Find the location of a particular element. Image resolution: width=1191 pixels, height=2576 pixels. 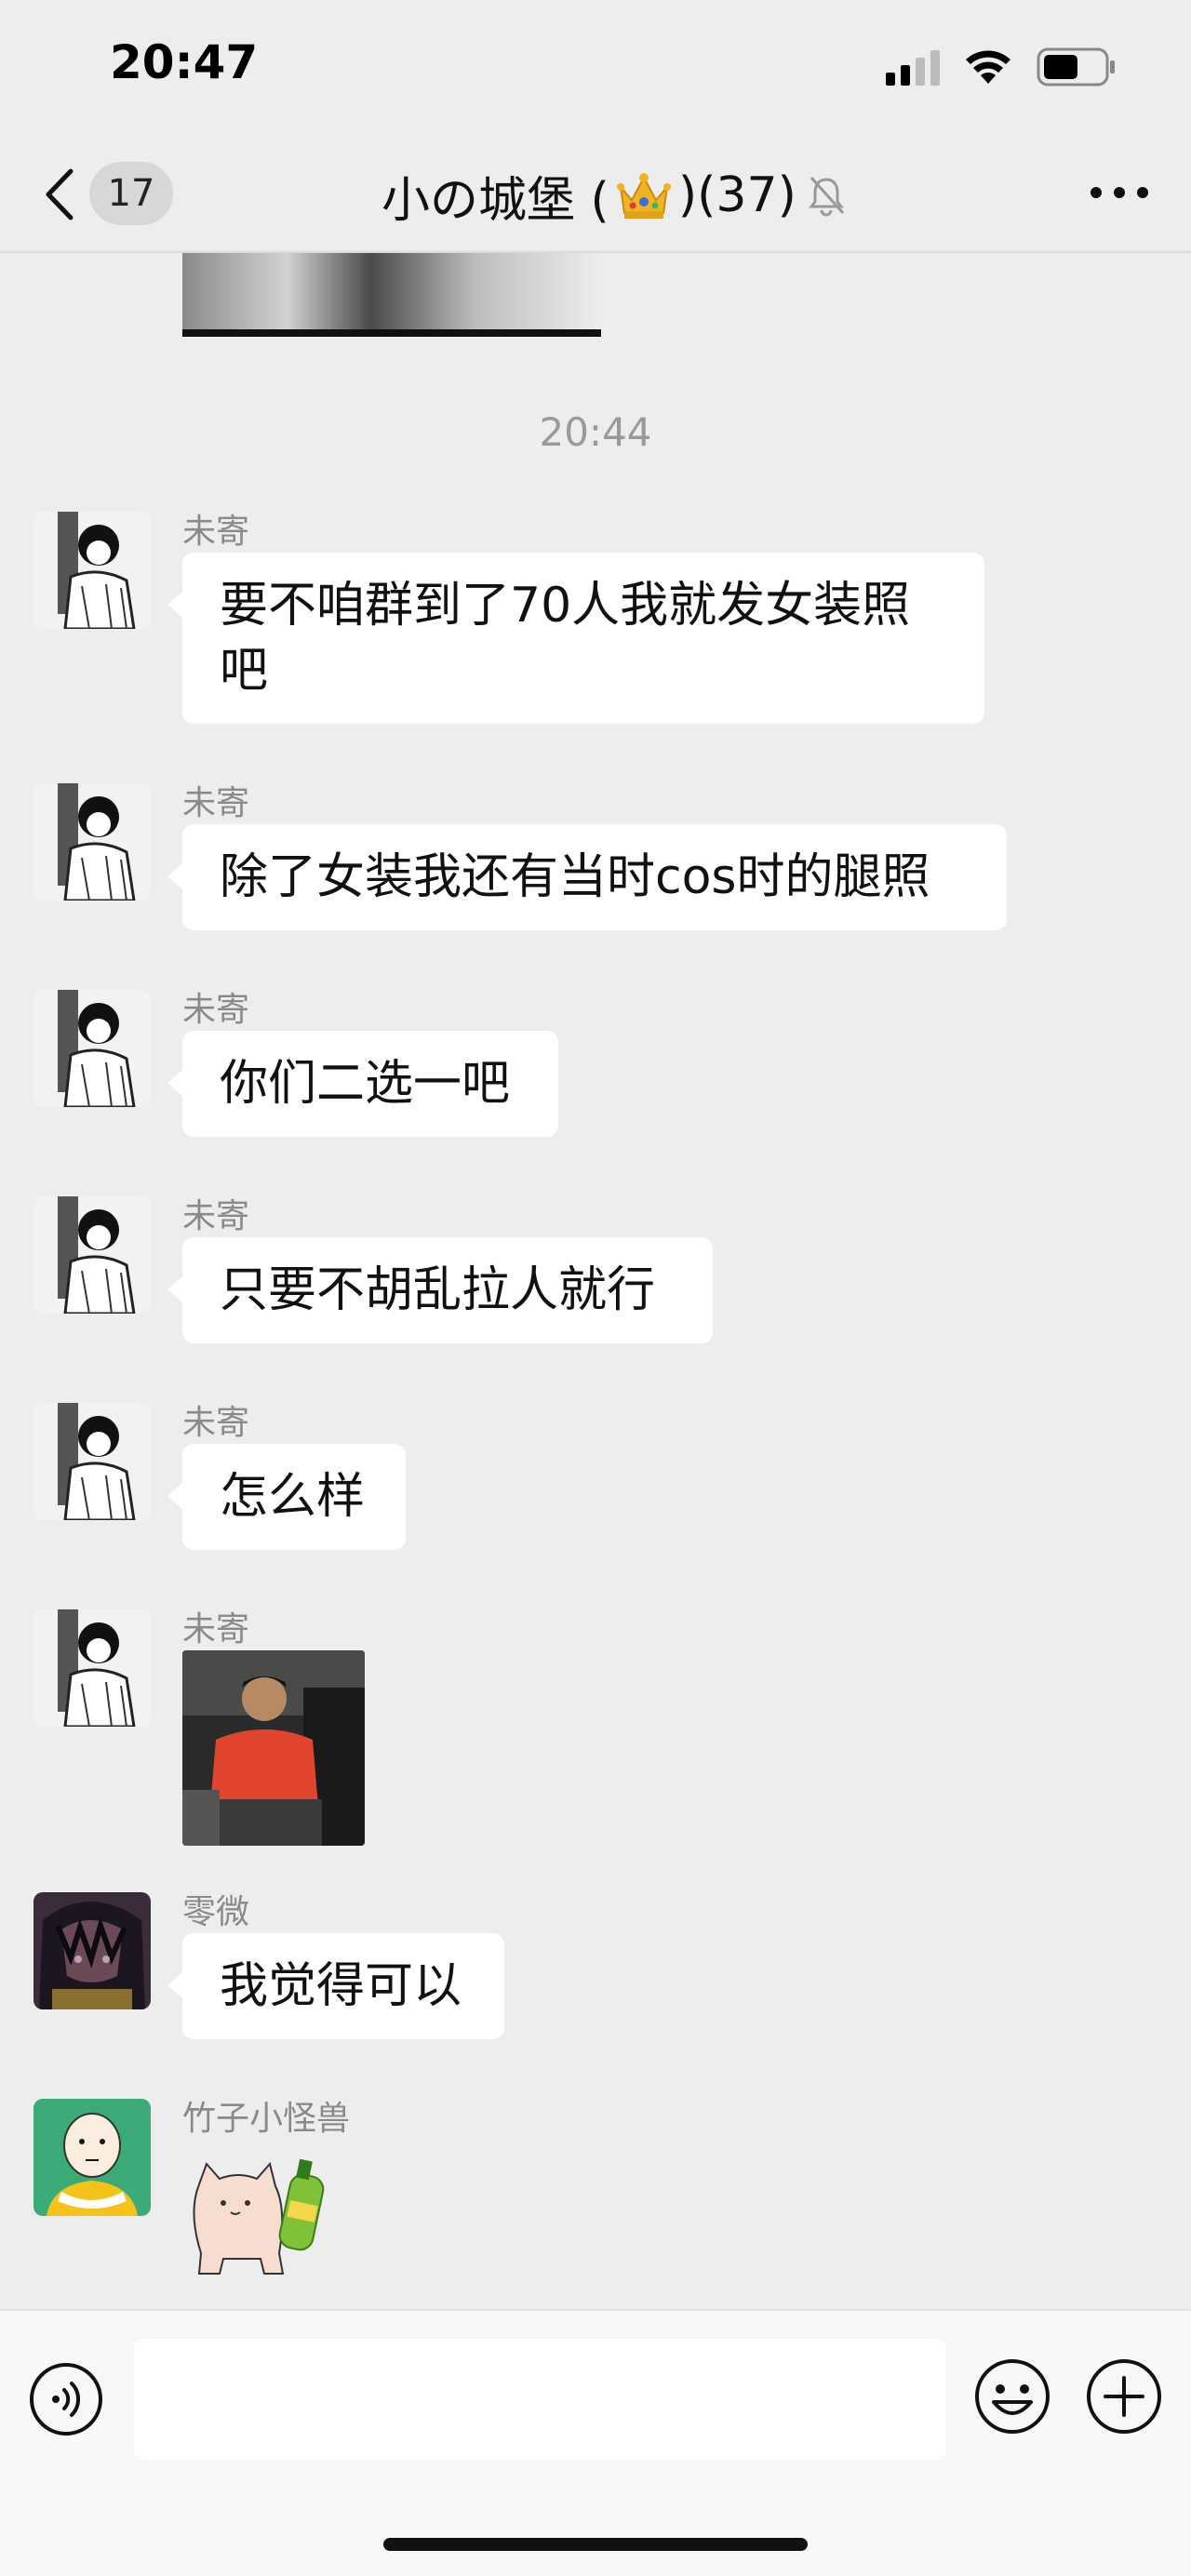

message-bubble: 除了女装我还有当时cos时的腿照 is located at coordinates (587, 877).